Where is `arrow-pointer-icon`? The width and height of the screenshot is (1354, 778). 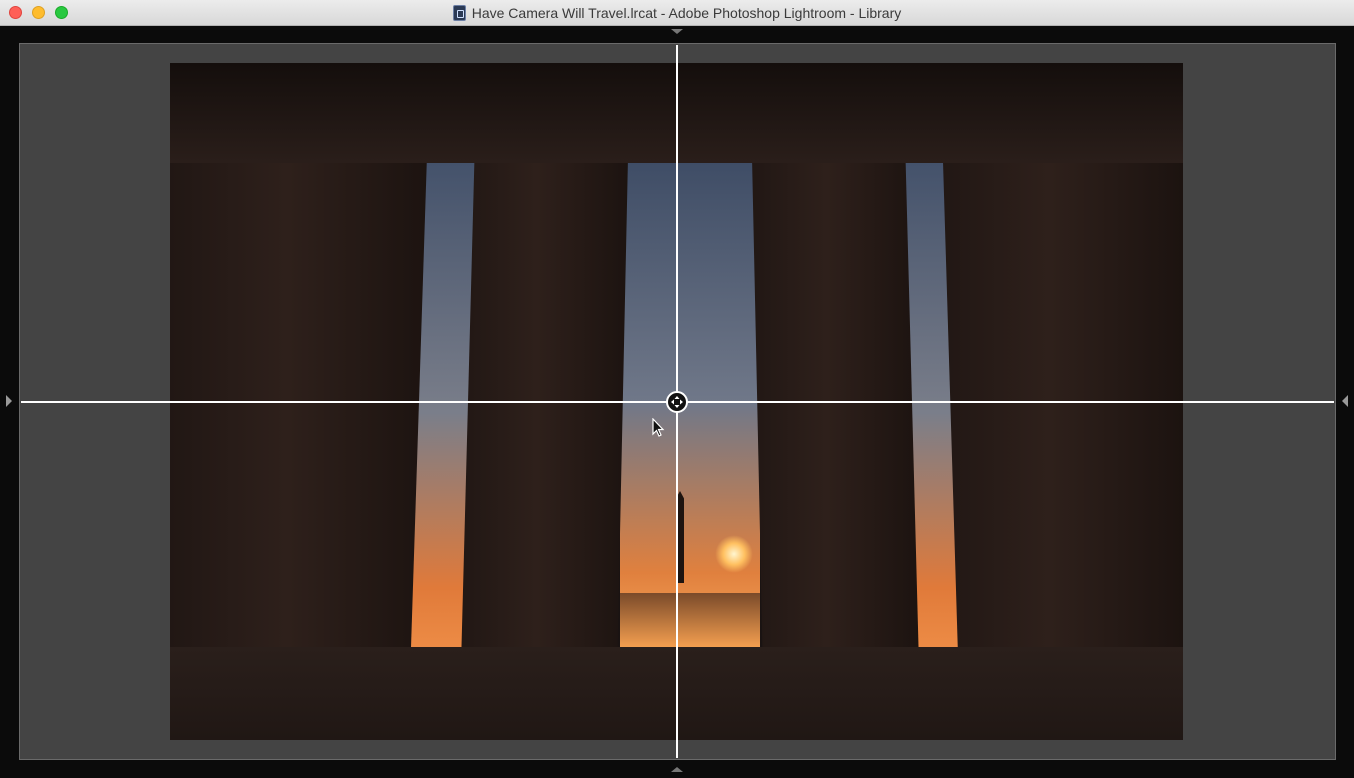 arrow-pointer-icon is located at coordinates (658, 427).